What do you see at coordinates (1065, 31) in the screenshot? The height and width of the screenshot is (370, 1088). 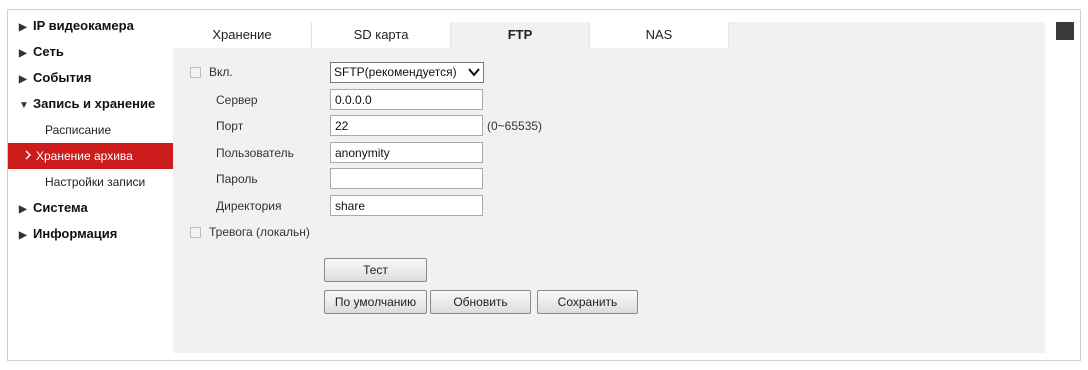 I see `dark-square-icon` at bounding box center [1065, 31].